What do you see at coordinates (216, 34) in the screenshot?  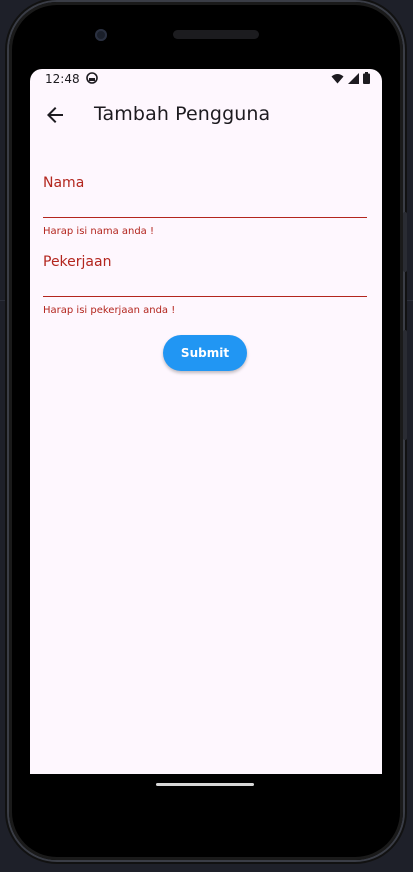 I see `earpiece-speaker` at bounding box center [216, 34].